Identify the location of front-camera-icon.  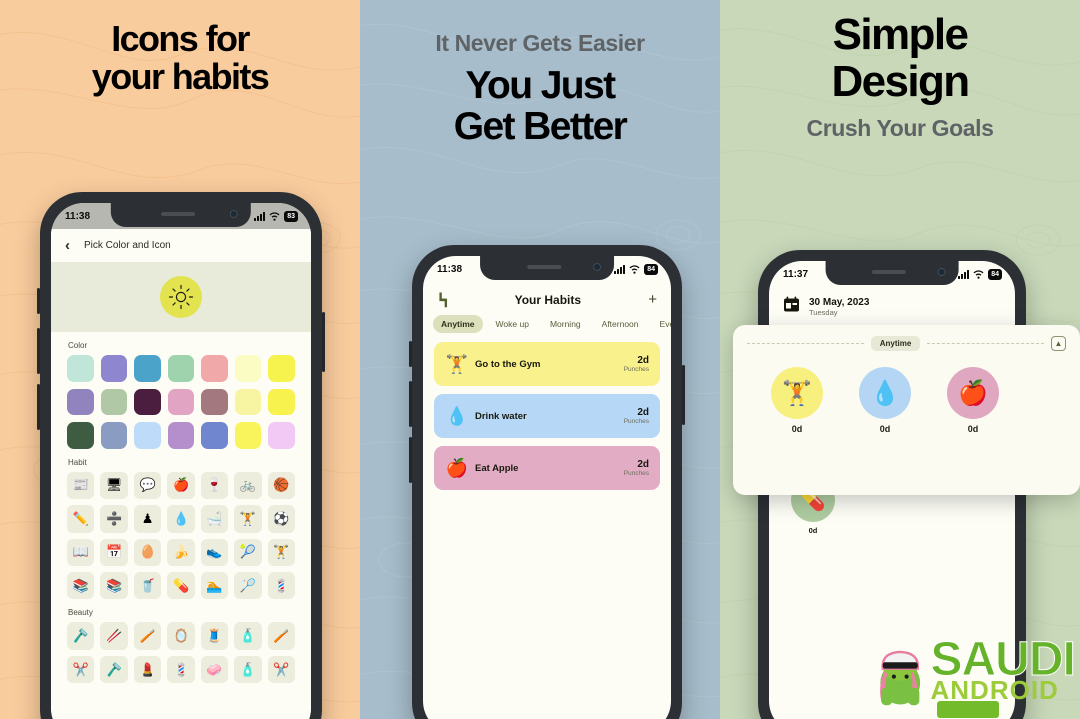
(941, 272).